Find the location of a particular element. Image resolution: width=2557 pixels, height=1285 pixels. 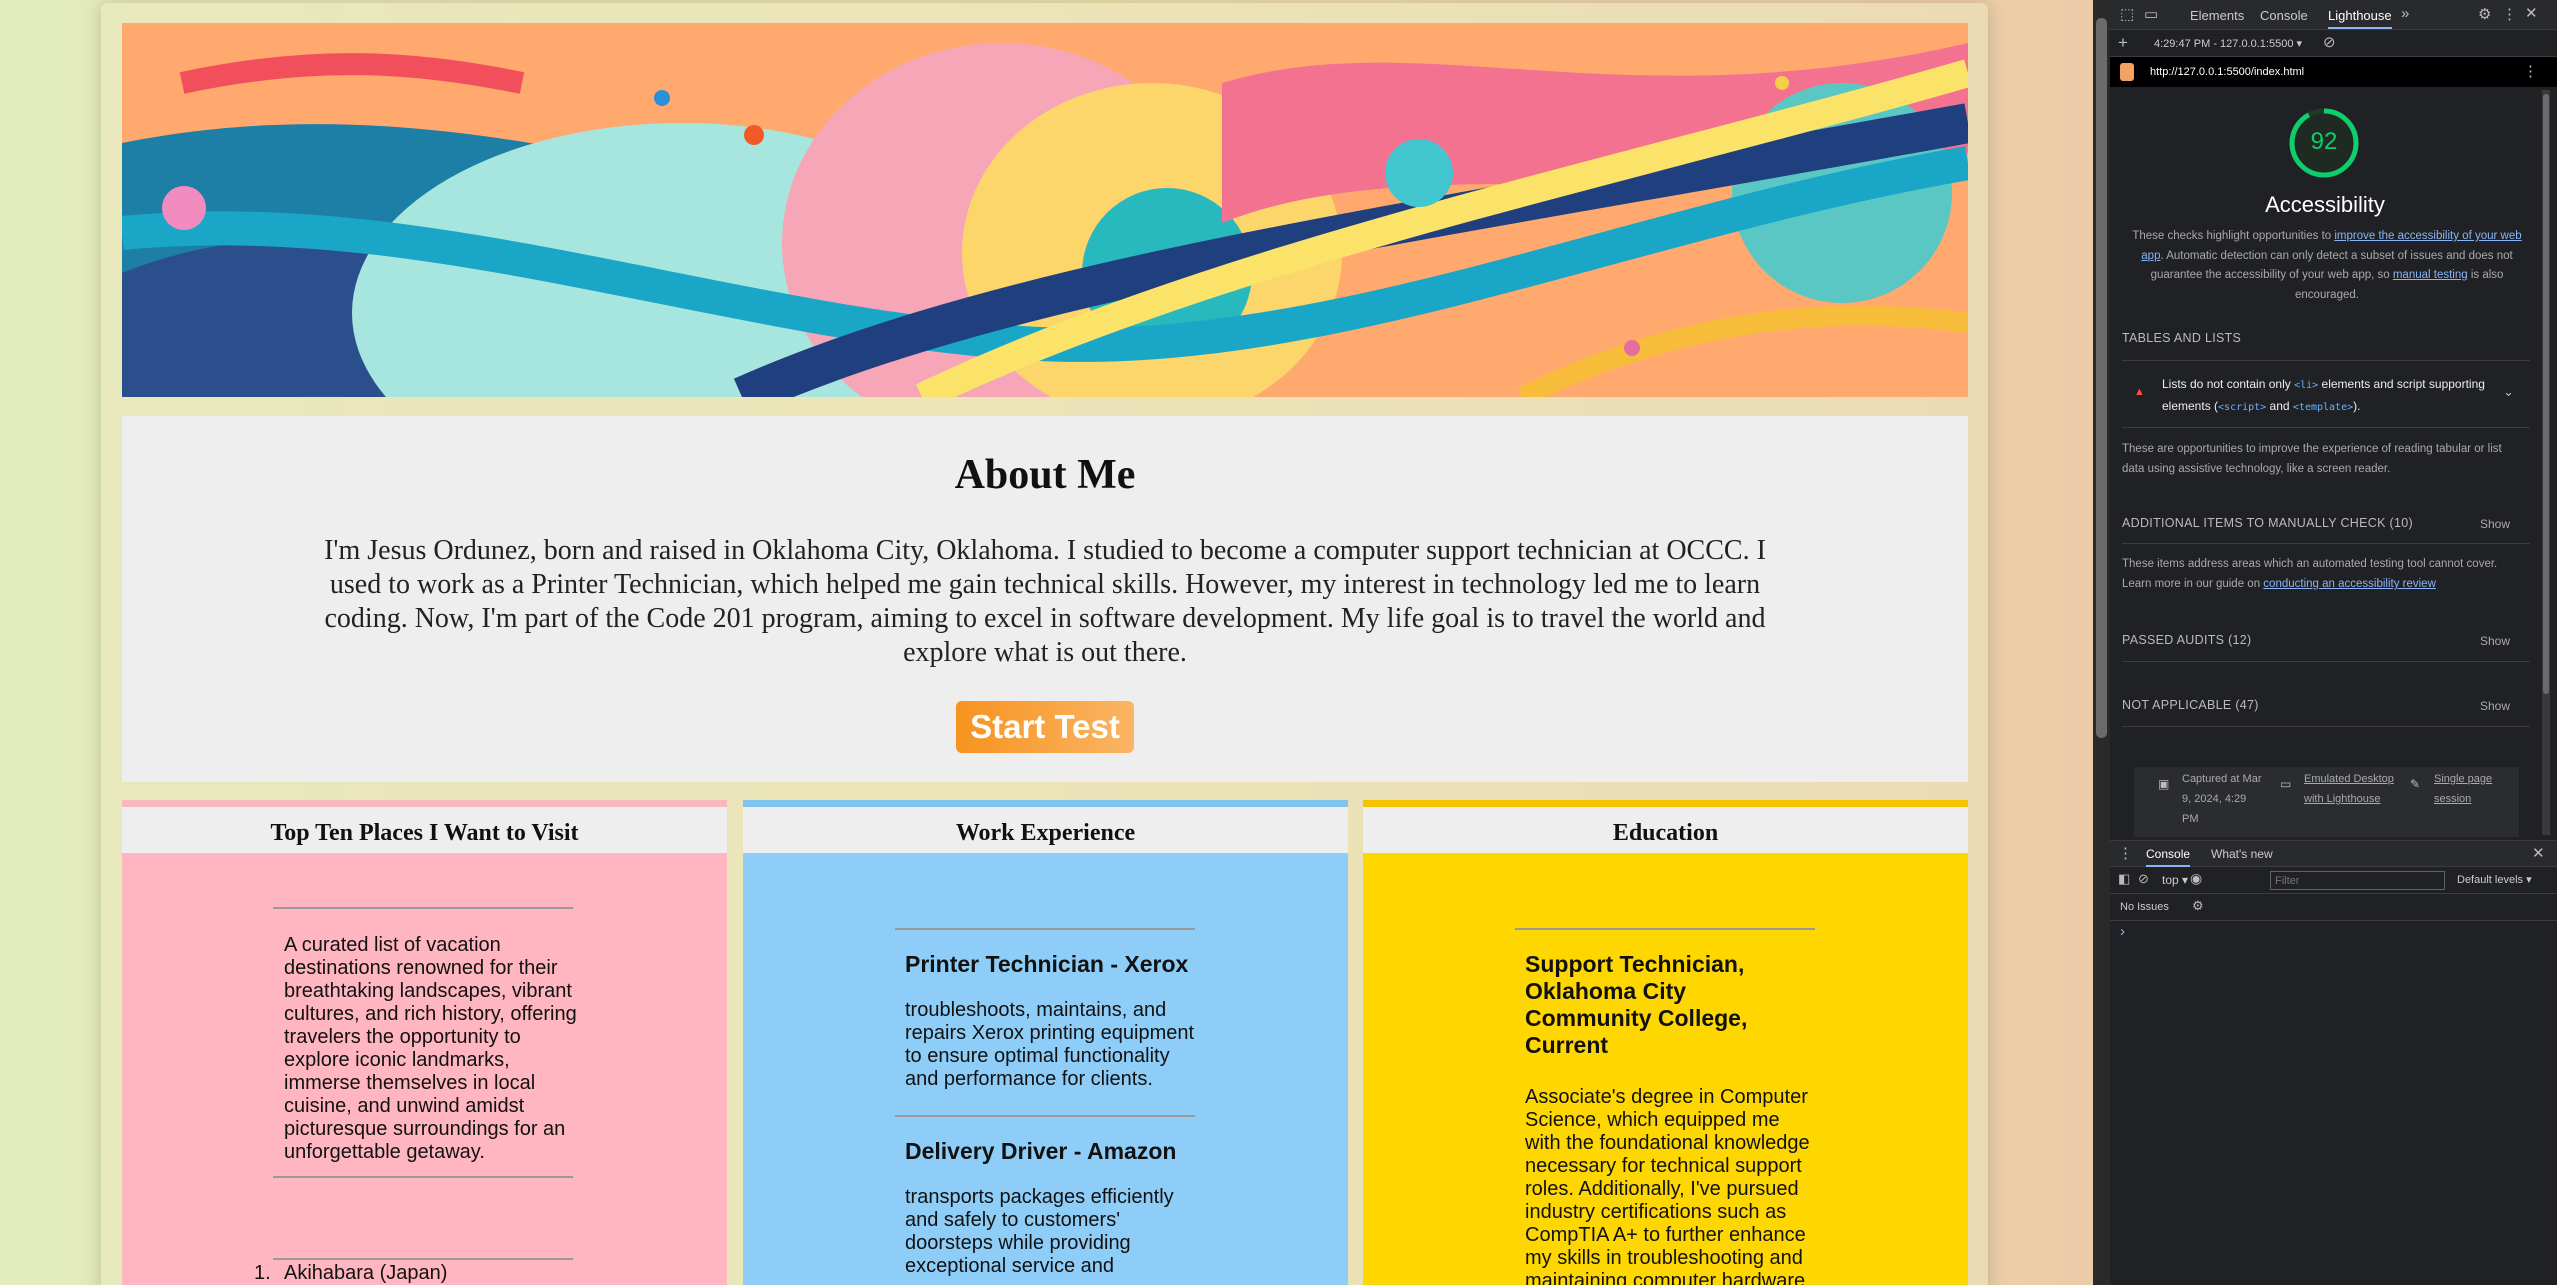

education-card-title: Education is located at coordinates (1665, 830).